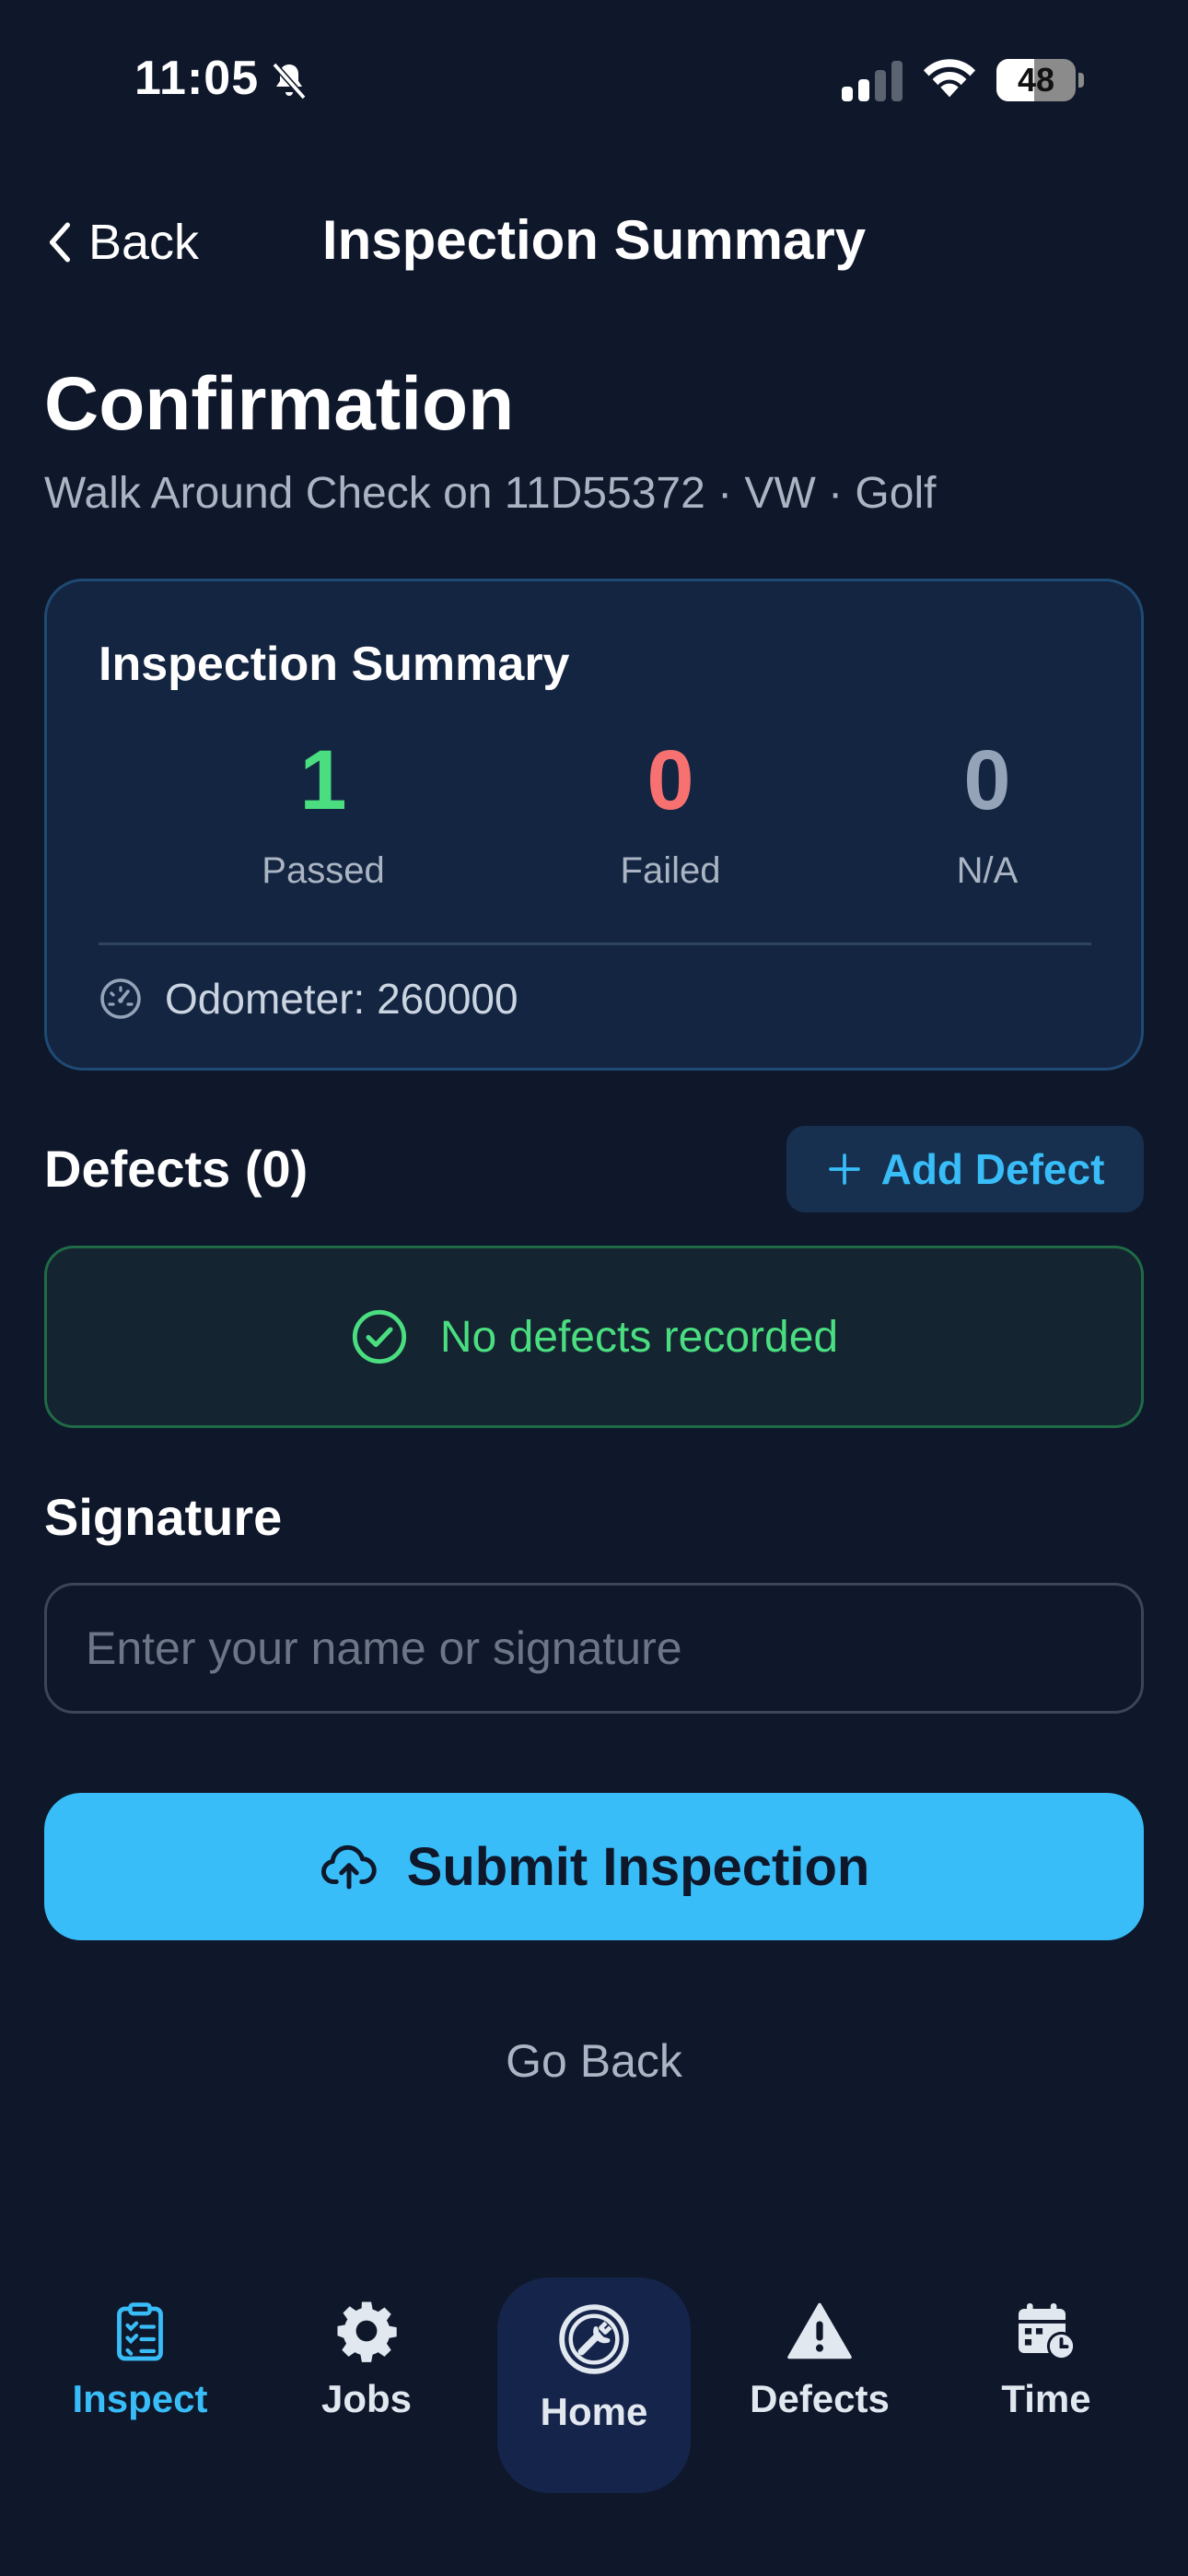 This screenshot has width=1188, height=2576. What do you see at coordinates (594, 2411) in the screenshot?
I see `tab-home-label: Home` at bounding box center [594, 2411].